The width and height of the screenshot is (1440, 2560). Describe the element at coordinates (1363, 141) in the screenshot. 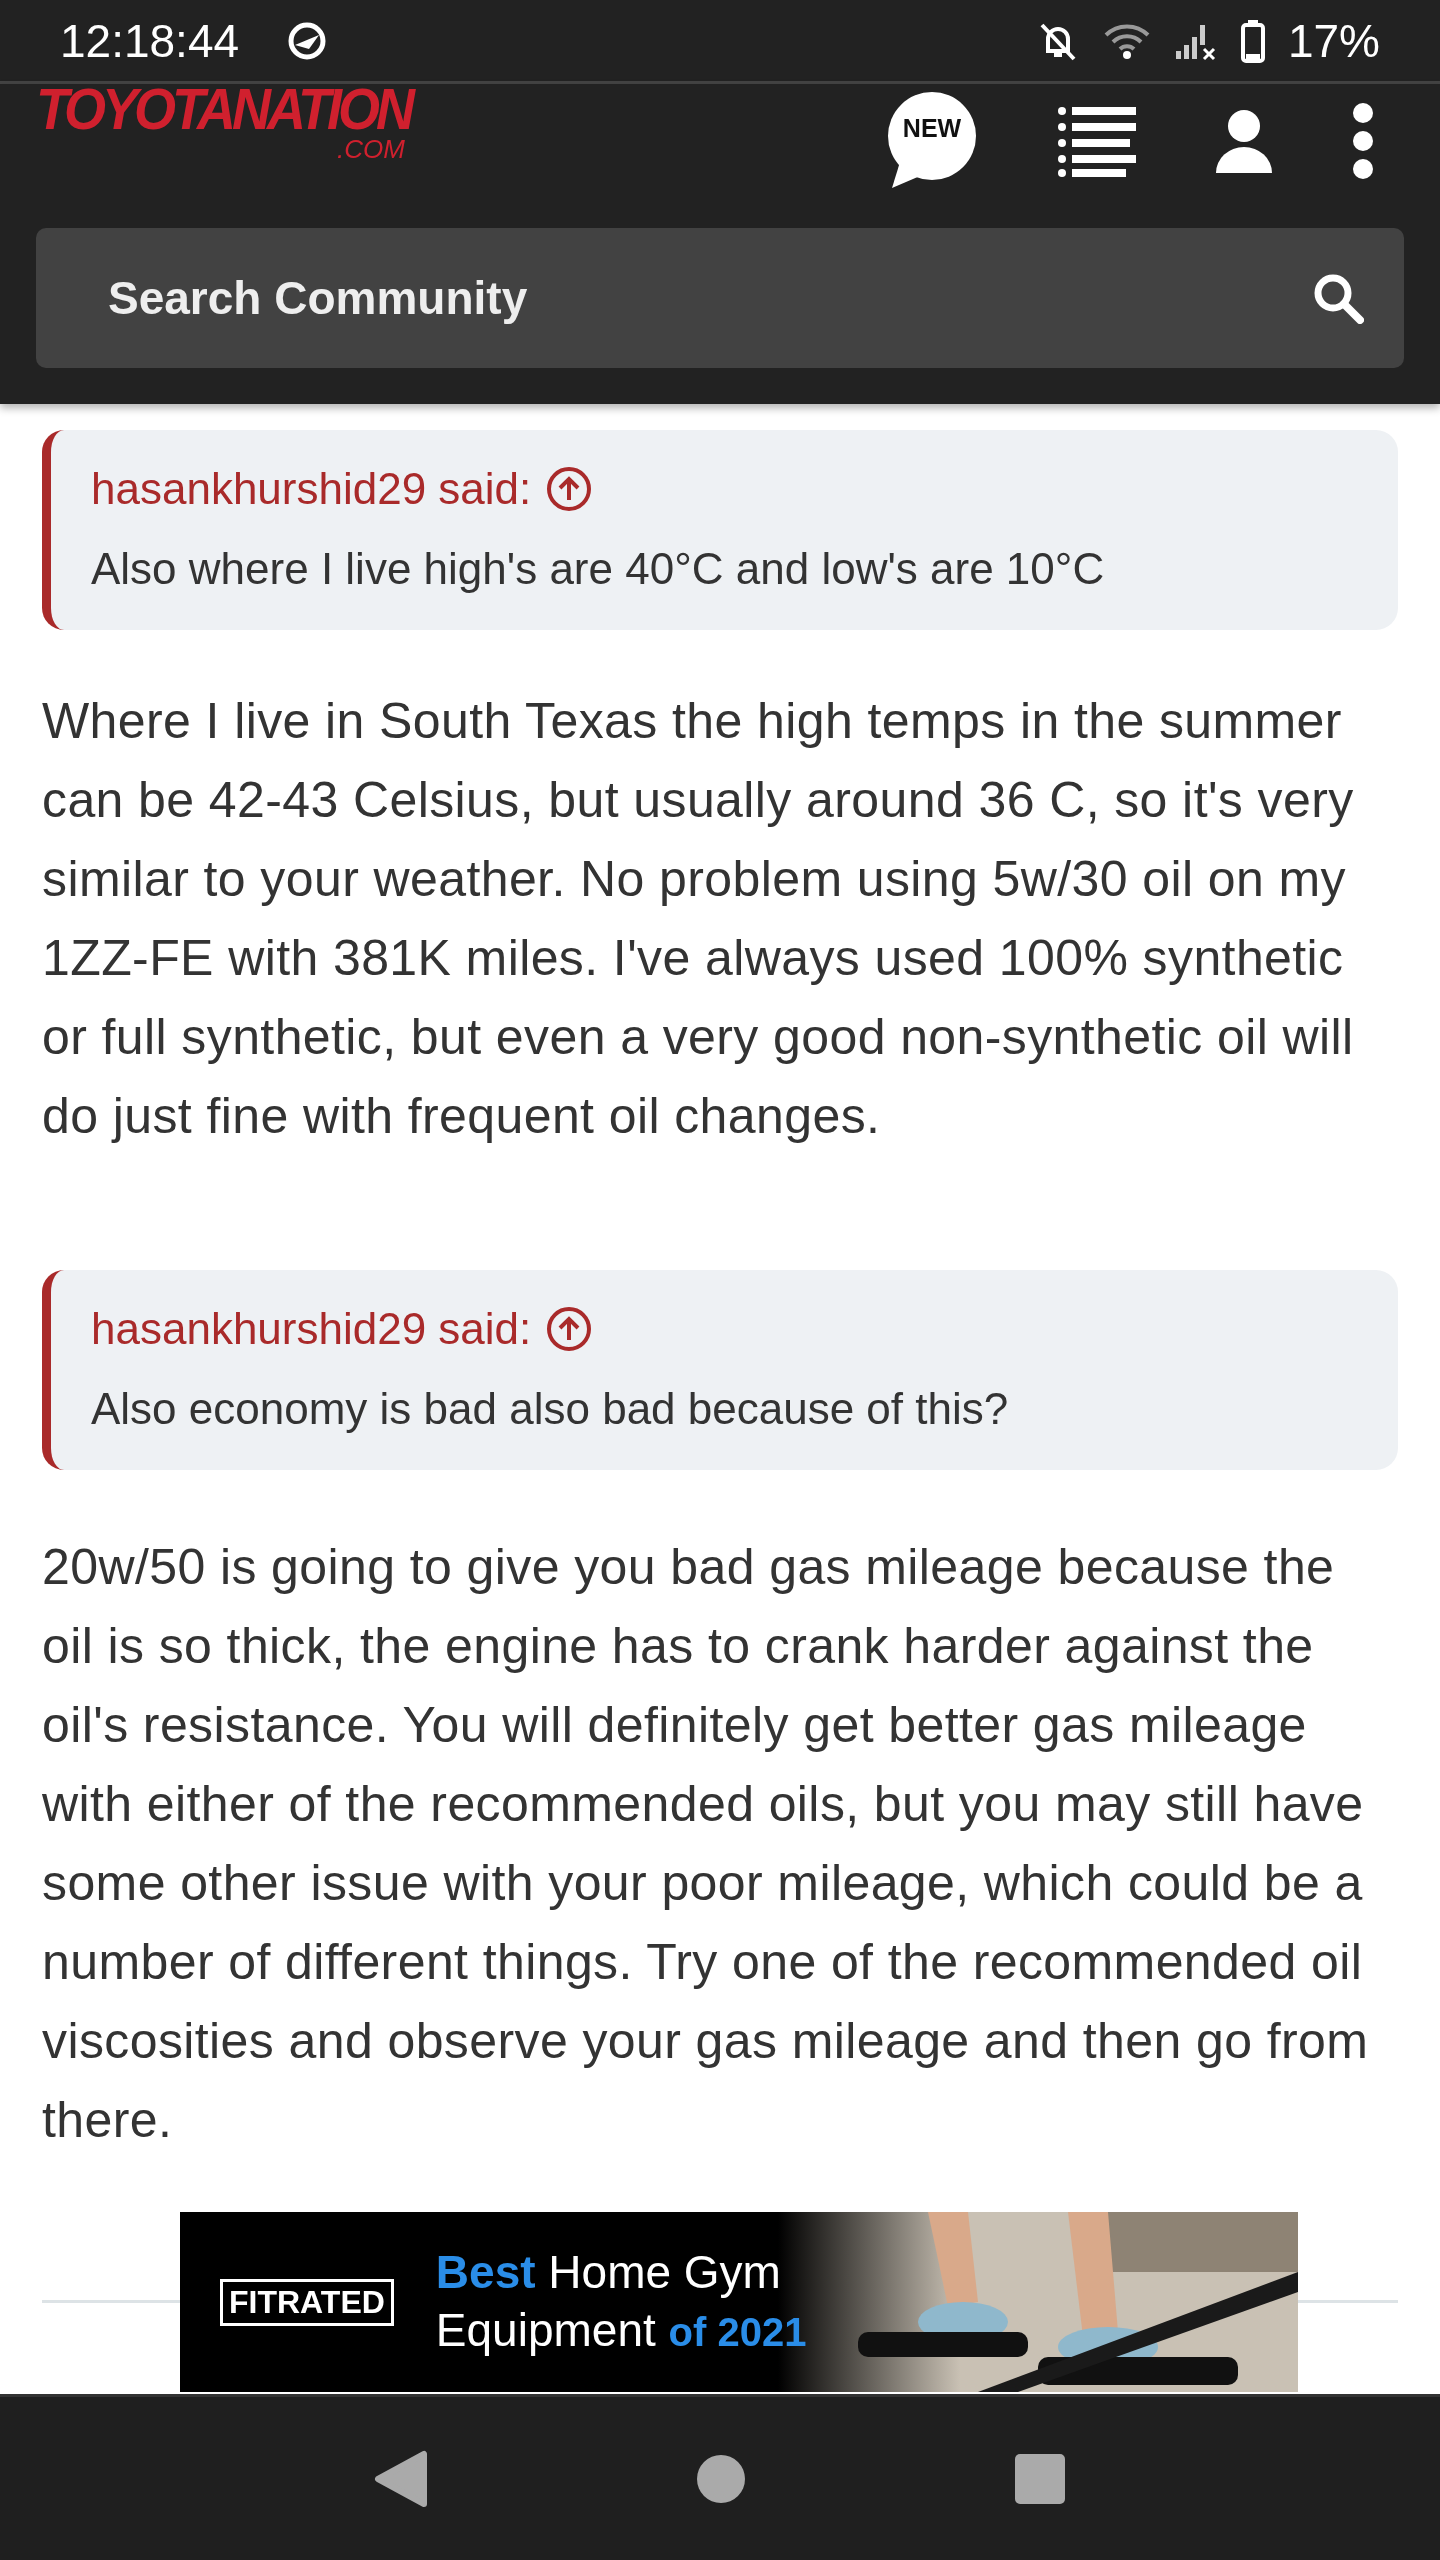

I see `more-options-icon` at that location.